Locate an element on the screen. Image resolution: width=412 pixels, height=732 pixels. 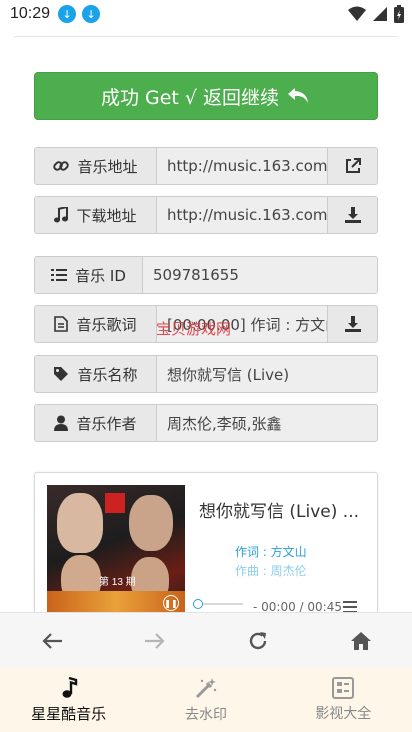
album-cover: 第 13 期 ❚❚ is located at coordinates (116, 548).